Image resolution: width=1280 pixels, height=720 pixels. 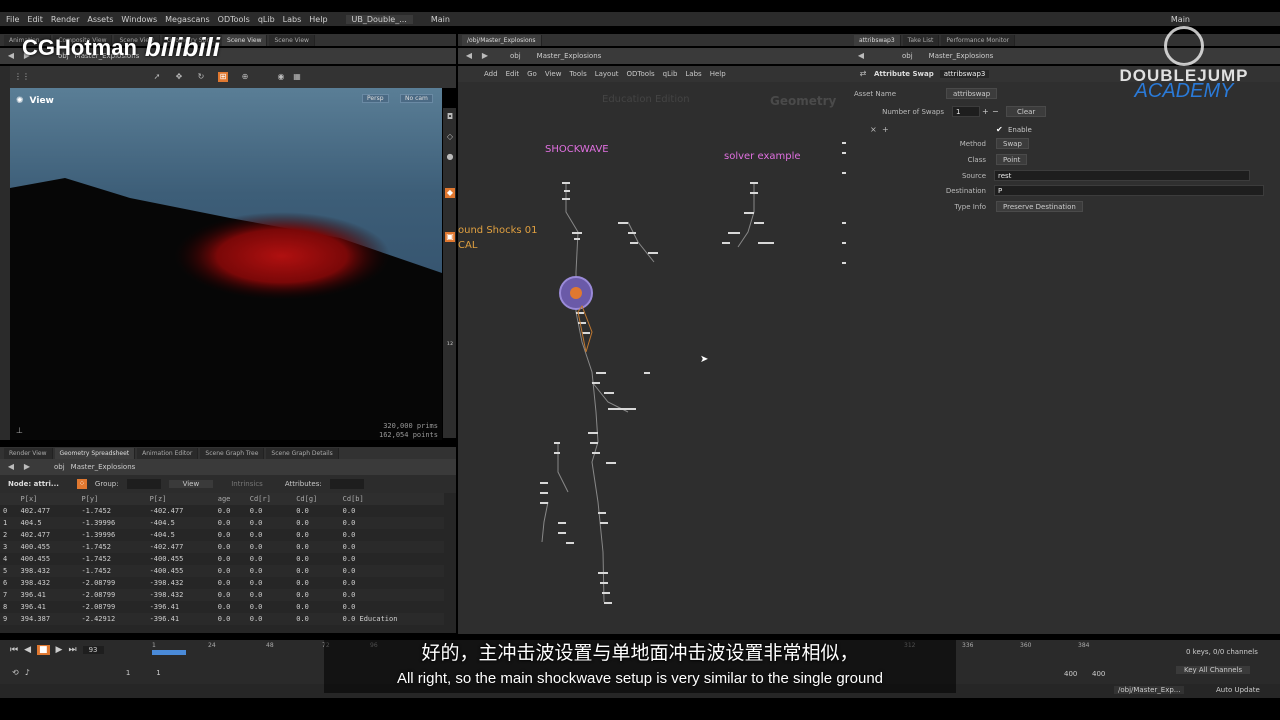 What do you see at coordinates (985, 111) in the screenshot?
I see `add-swap-icon: +` at bounding box center [985, 111].